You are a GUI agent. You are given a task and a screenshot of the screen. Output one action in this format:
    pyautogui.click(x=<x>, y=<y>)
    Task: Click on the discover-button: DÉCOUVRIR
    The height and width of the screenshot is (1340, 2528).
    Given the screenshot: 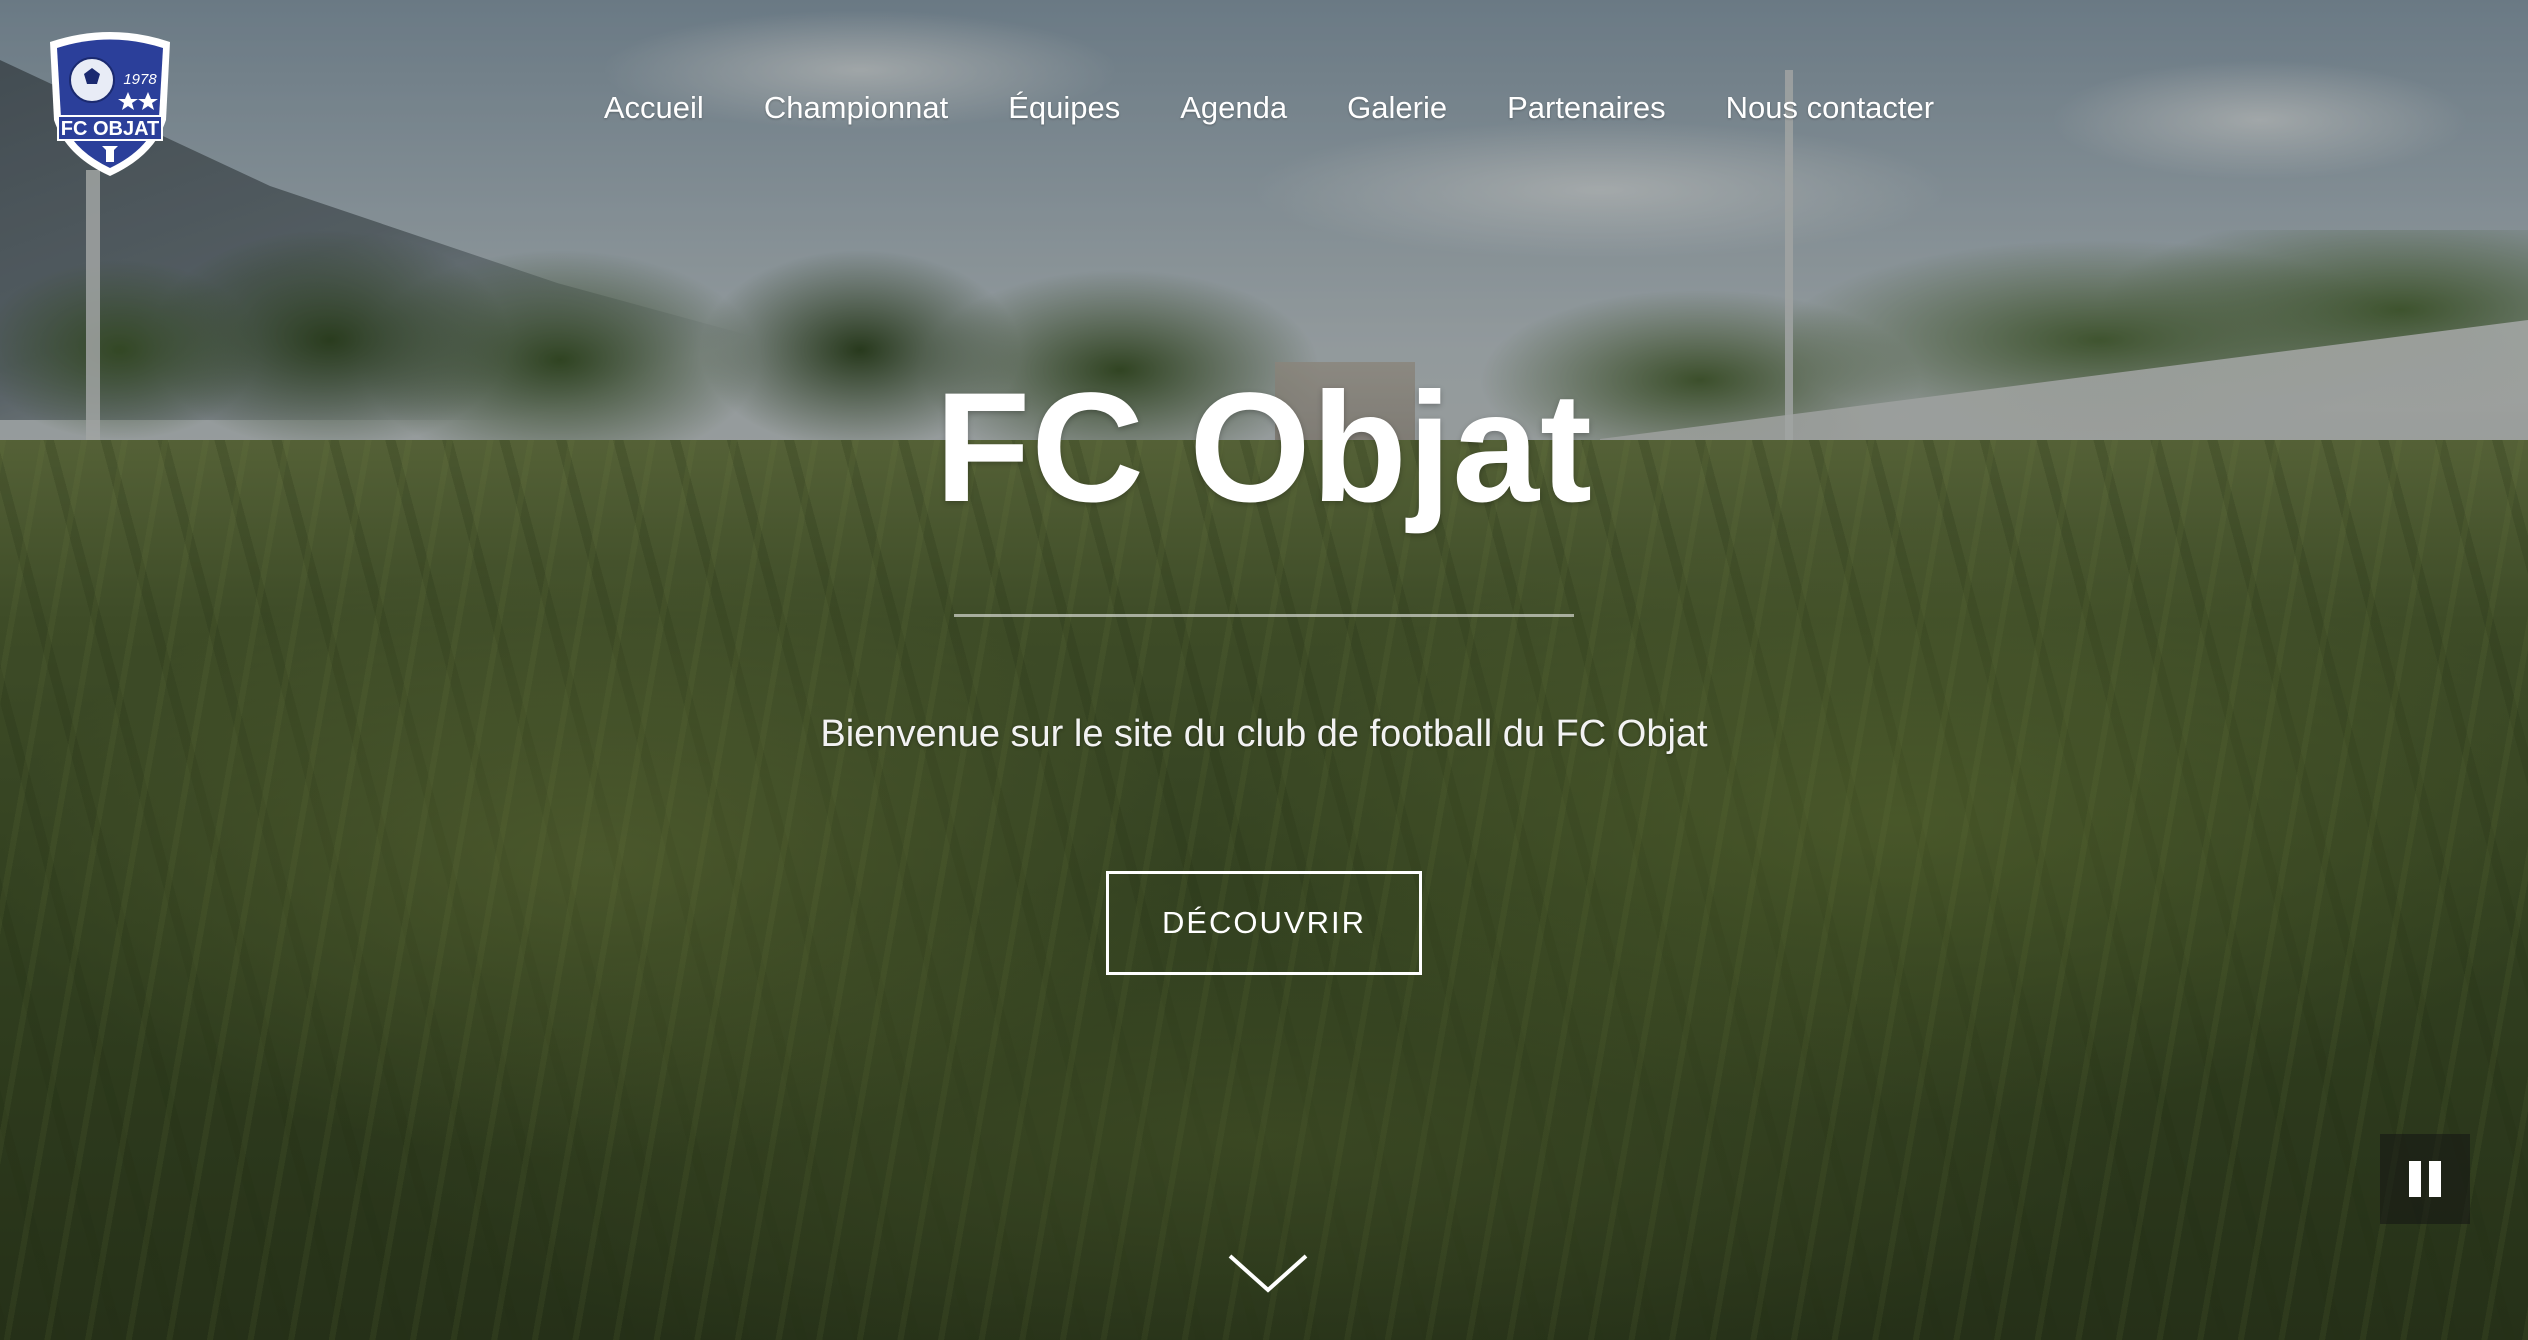 What is the action you would take?
    pyautogui.click(x=1264, y=923)
    